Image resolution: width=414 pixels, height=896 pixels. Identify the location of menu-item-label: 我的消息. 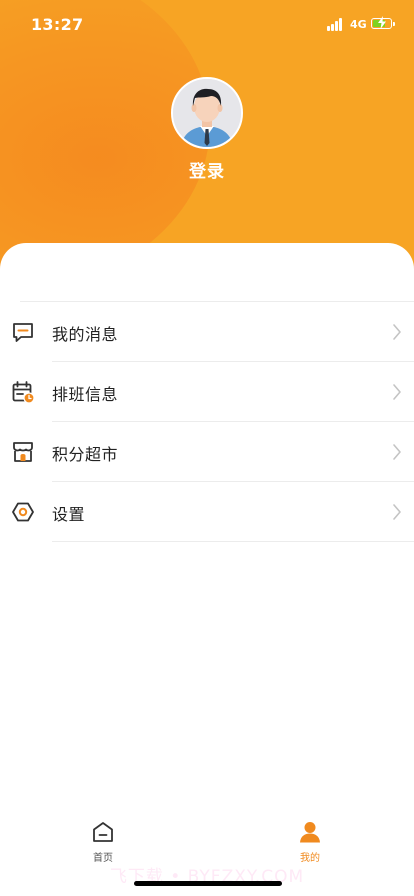
(85, 334).